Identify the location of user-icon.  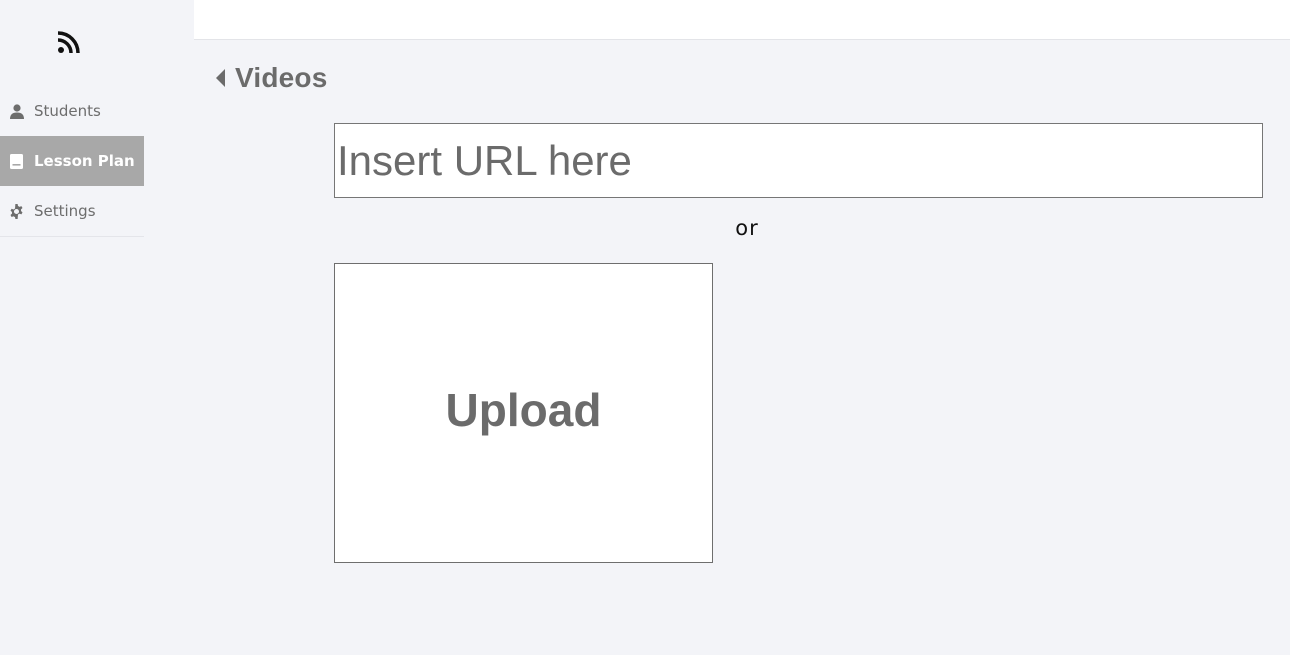
(16, 111).